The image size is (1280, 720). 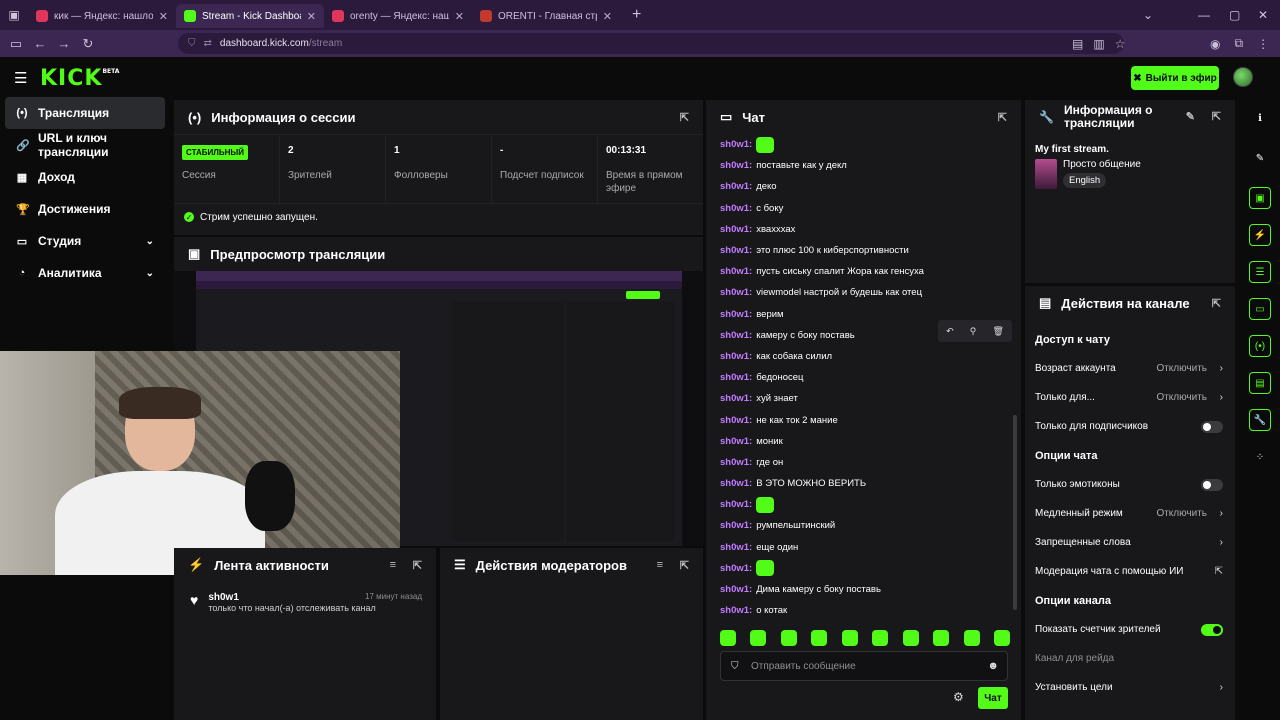 I want to click on chat-message: sh0w1: с боку, so click(x=865, y=208).